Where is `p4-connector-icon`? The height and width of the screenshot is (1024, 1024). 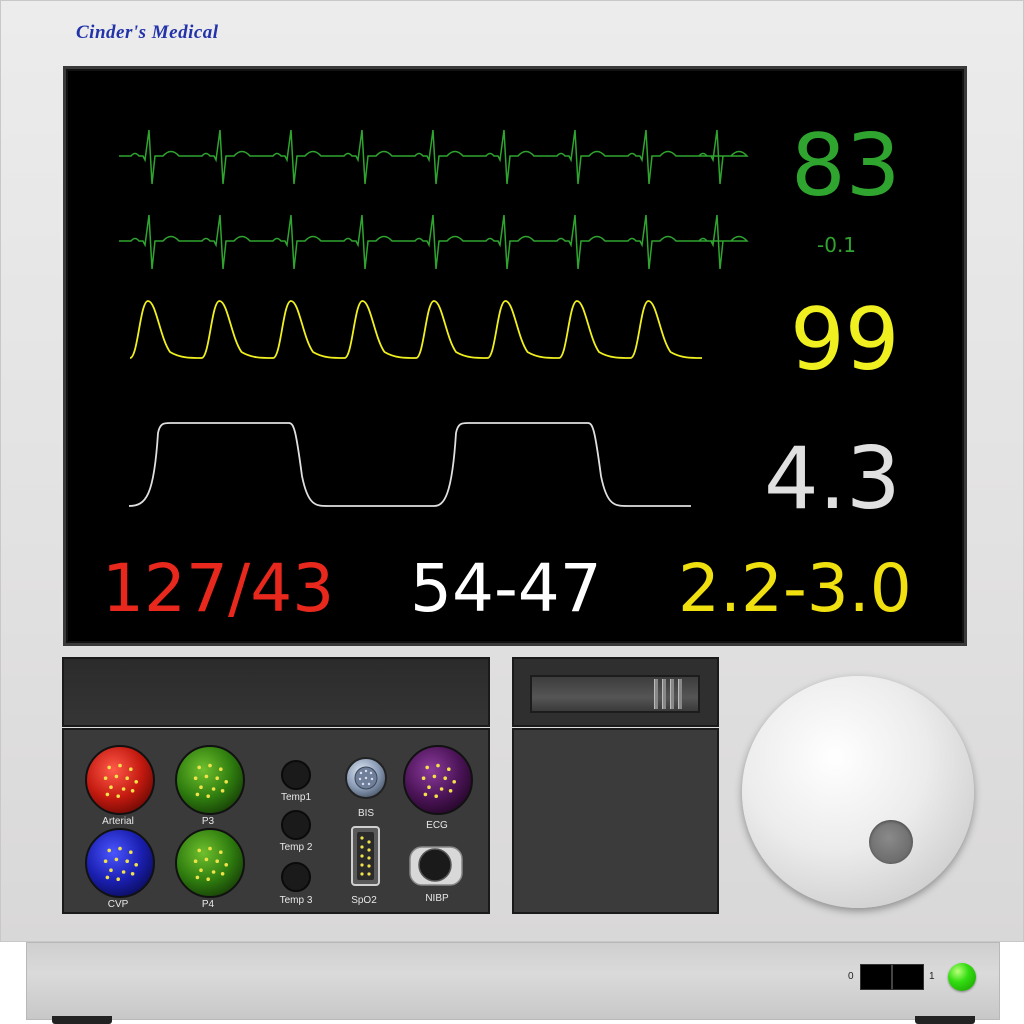
p4-connector-icon is located at coordinates (210, 863).